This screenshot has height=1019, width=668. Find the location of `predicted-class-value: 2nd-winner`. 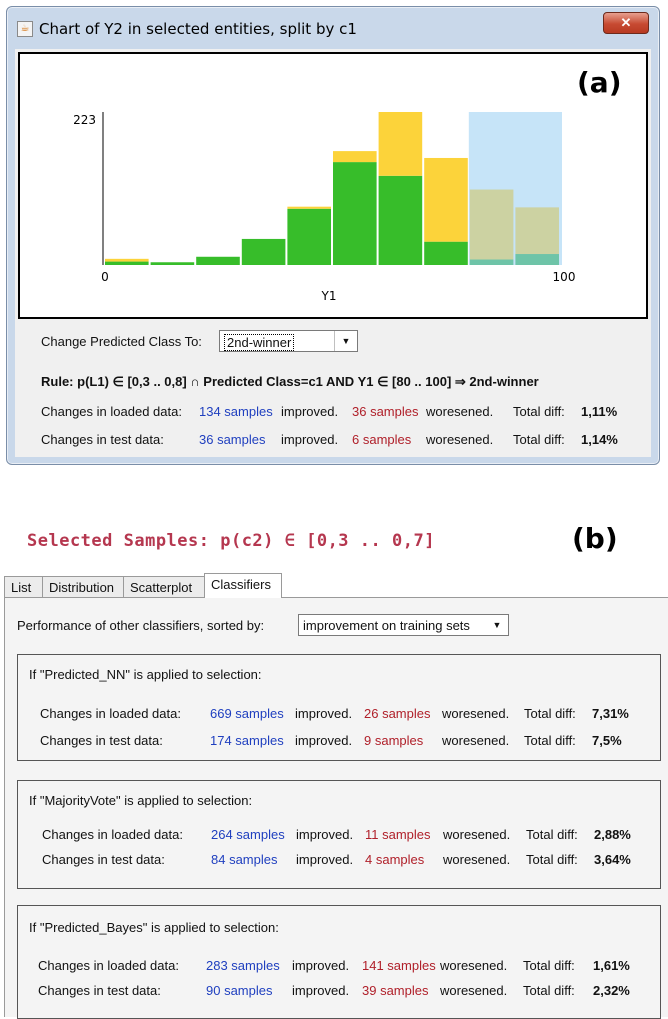

predicted-class-value: 2nd-winner is located at coordinates (259, 342).